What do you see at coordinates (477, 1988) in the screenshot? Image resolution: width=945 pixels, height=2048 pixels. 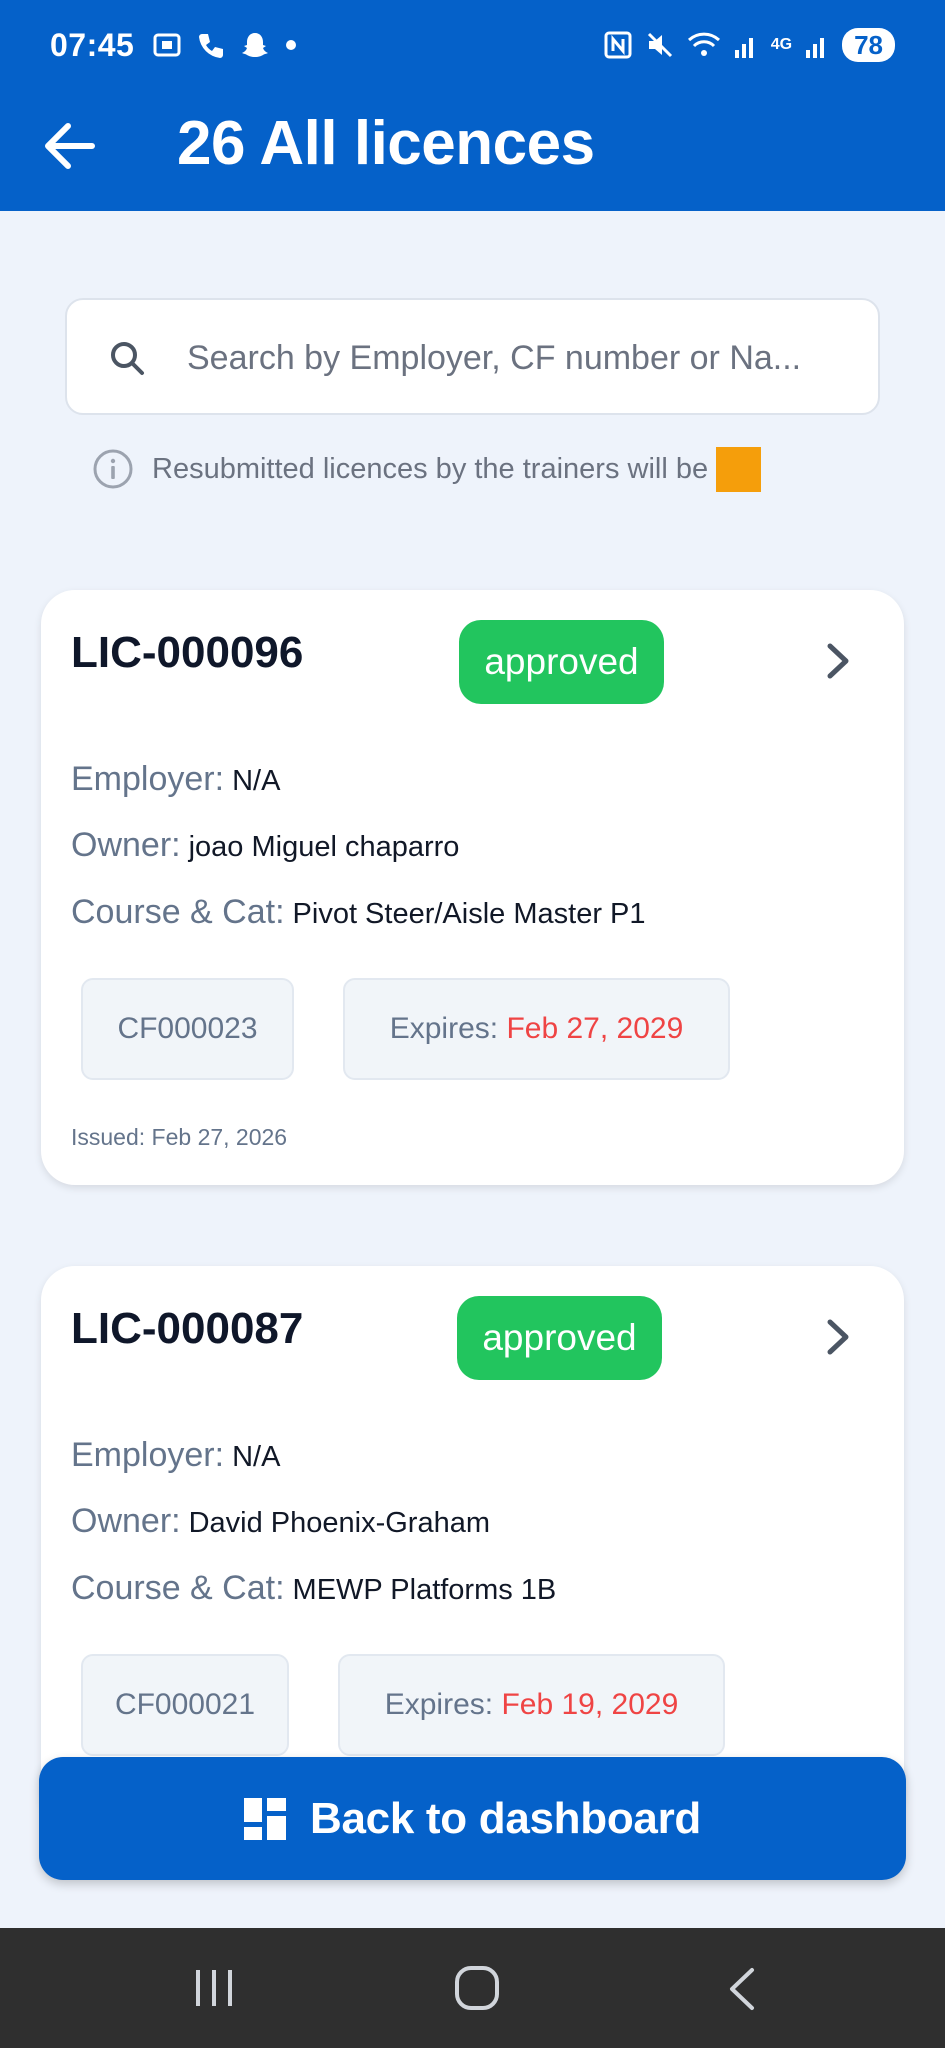 I see `home-icon` at bounding box center [477, 1988].